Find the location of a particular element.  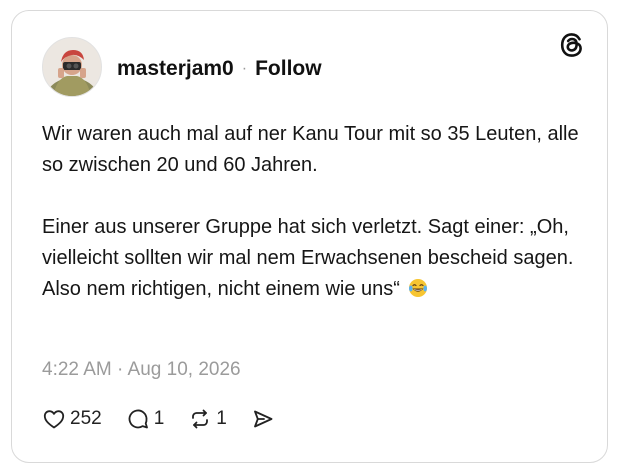

repost-count: 1 is located at coordinates (221, 418).